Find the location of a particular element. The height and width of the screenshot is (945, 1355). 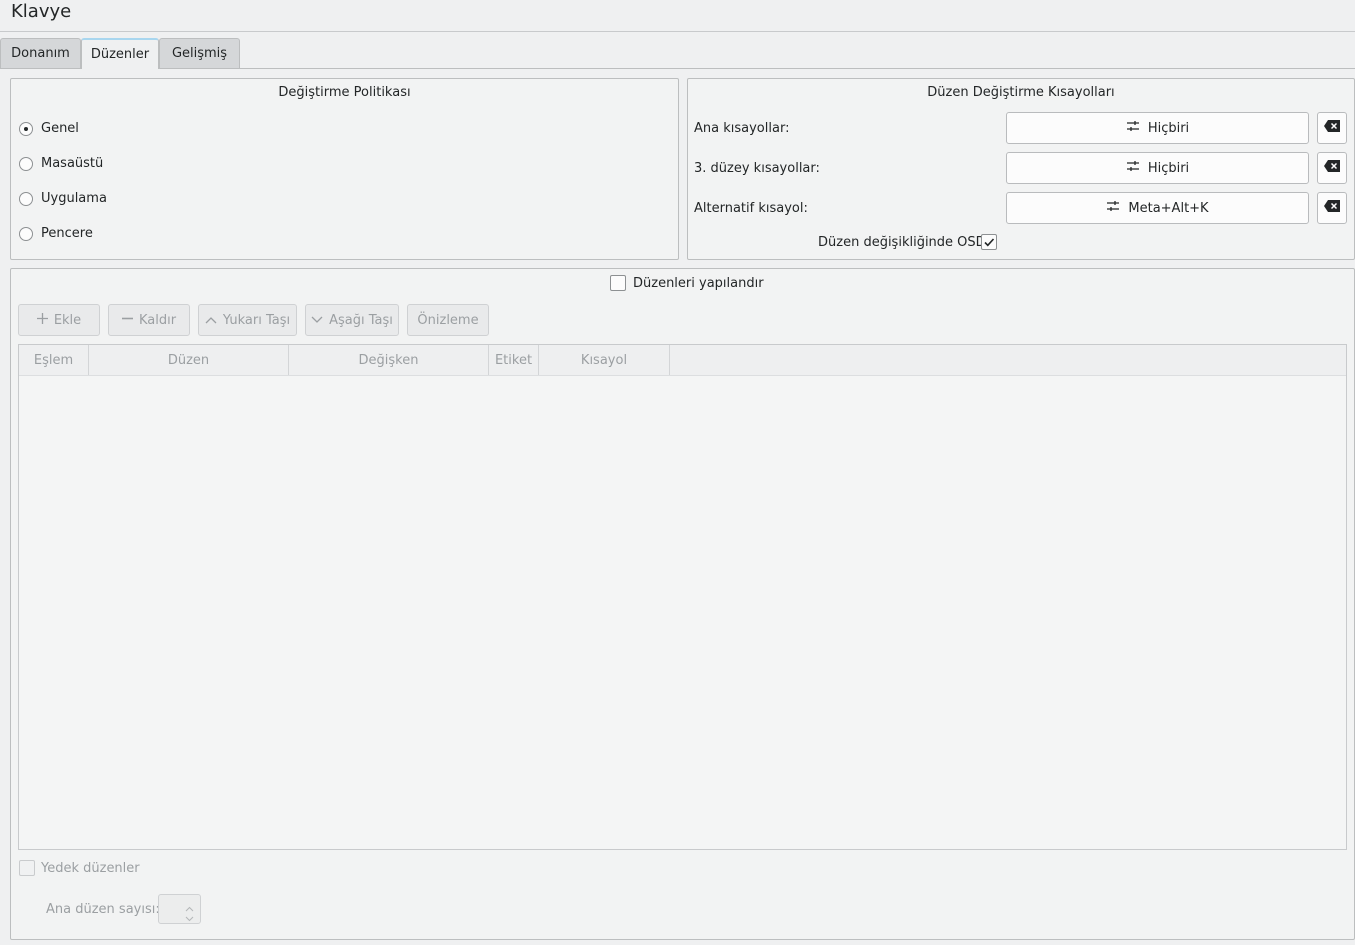

radio-global-label: Genel is located at coordinates (60, 128).